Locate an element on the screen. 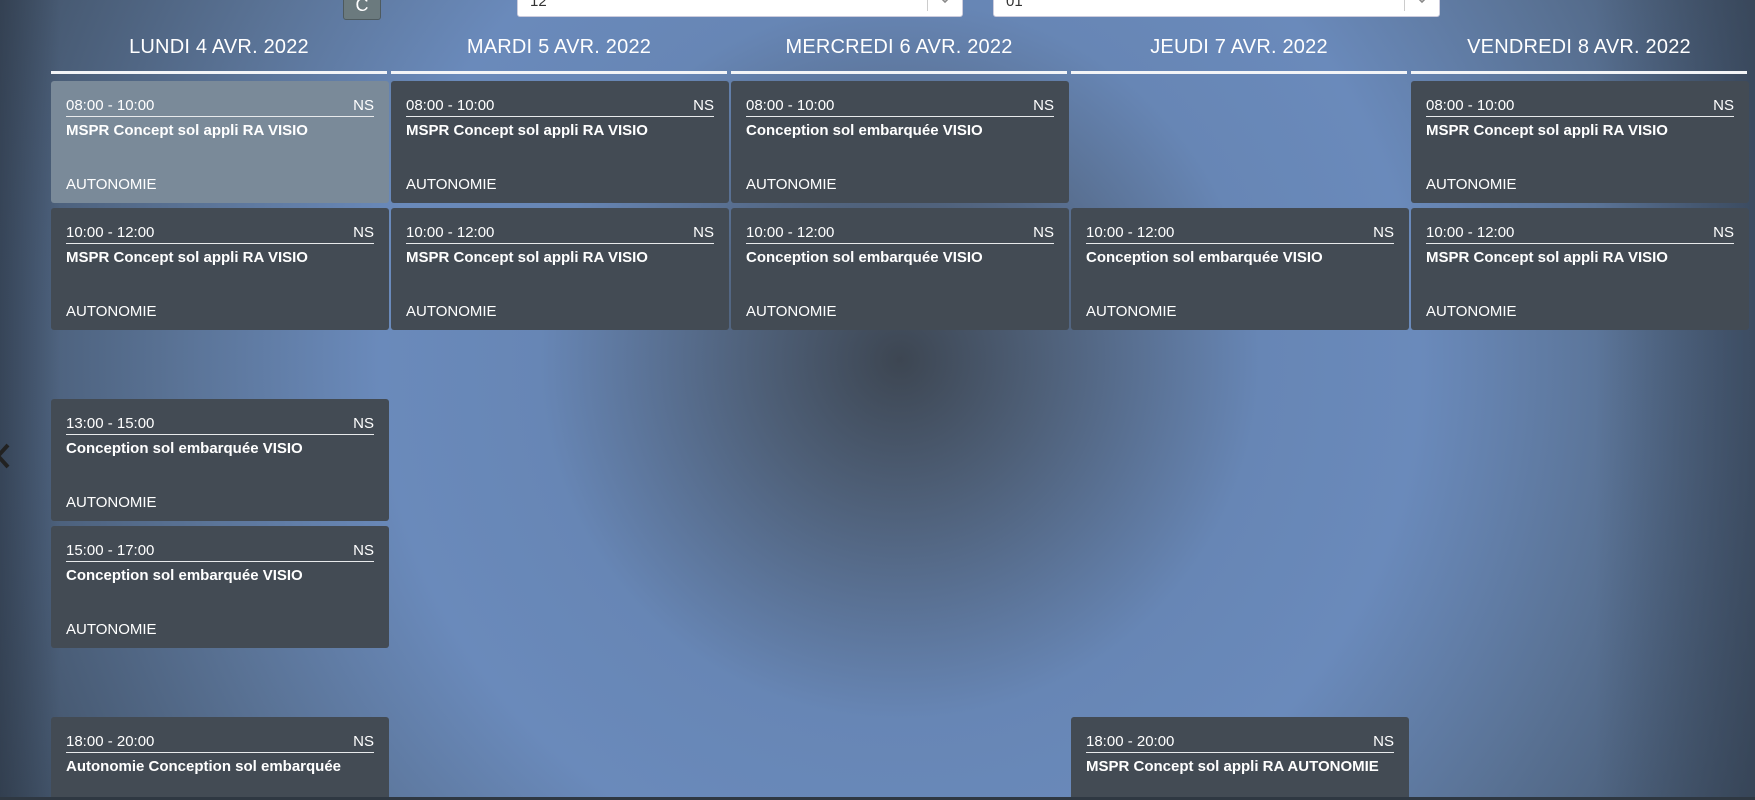 The image size is (1755, 800). event-time: 13:00 - 15:00 is located at coordinates (110, 423).